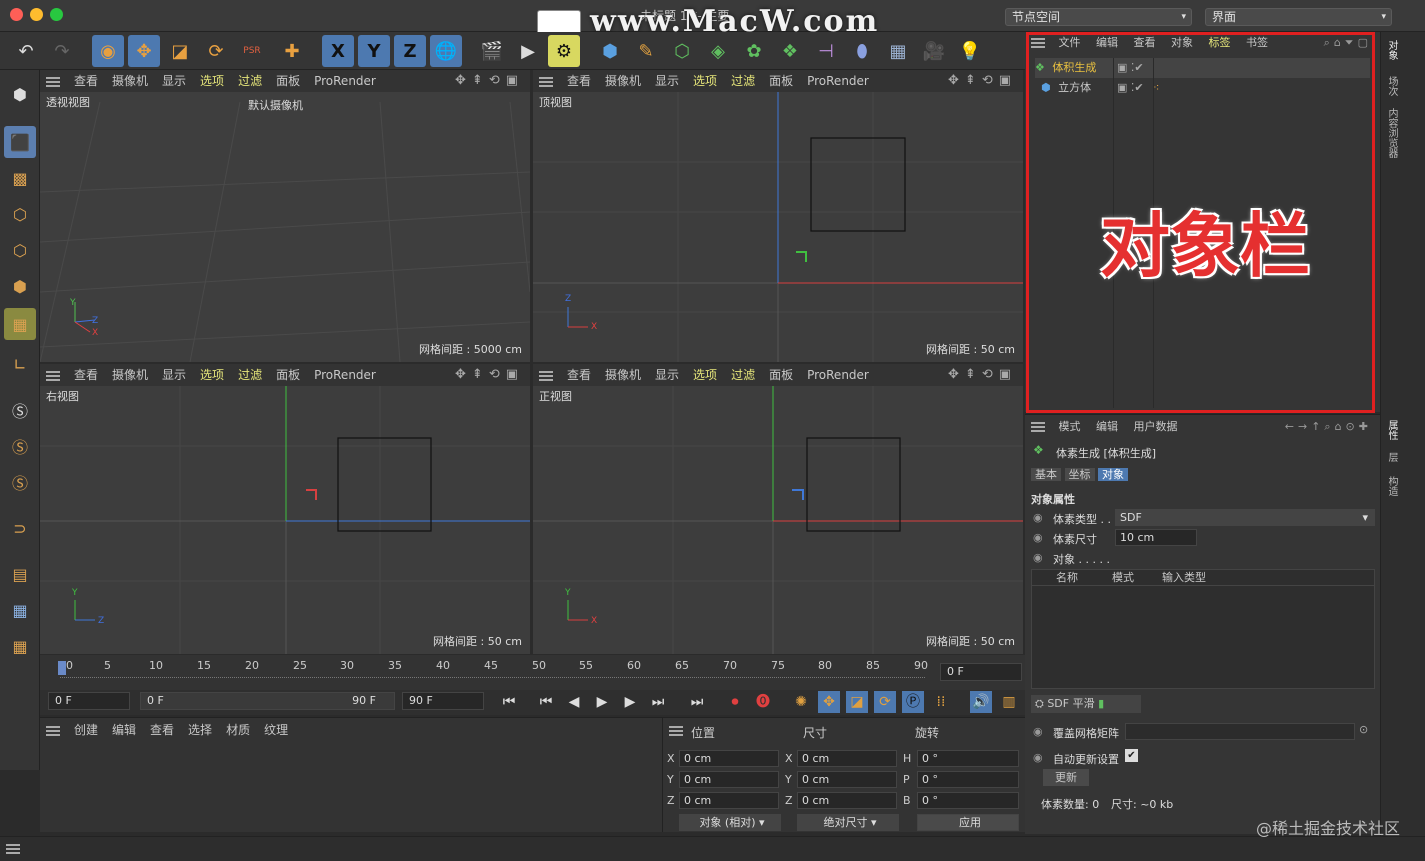 The height and width of the screenshot is (861, 1425). Describe the element at coordinates (934, 51) in the screenshot. I see `camera-button: 🎥` at that location.